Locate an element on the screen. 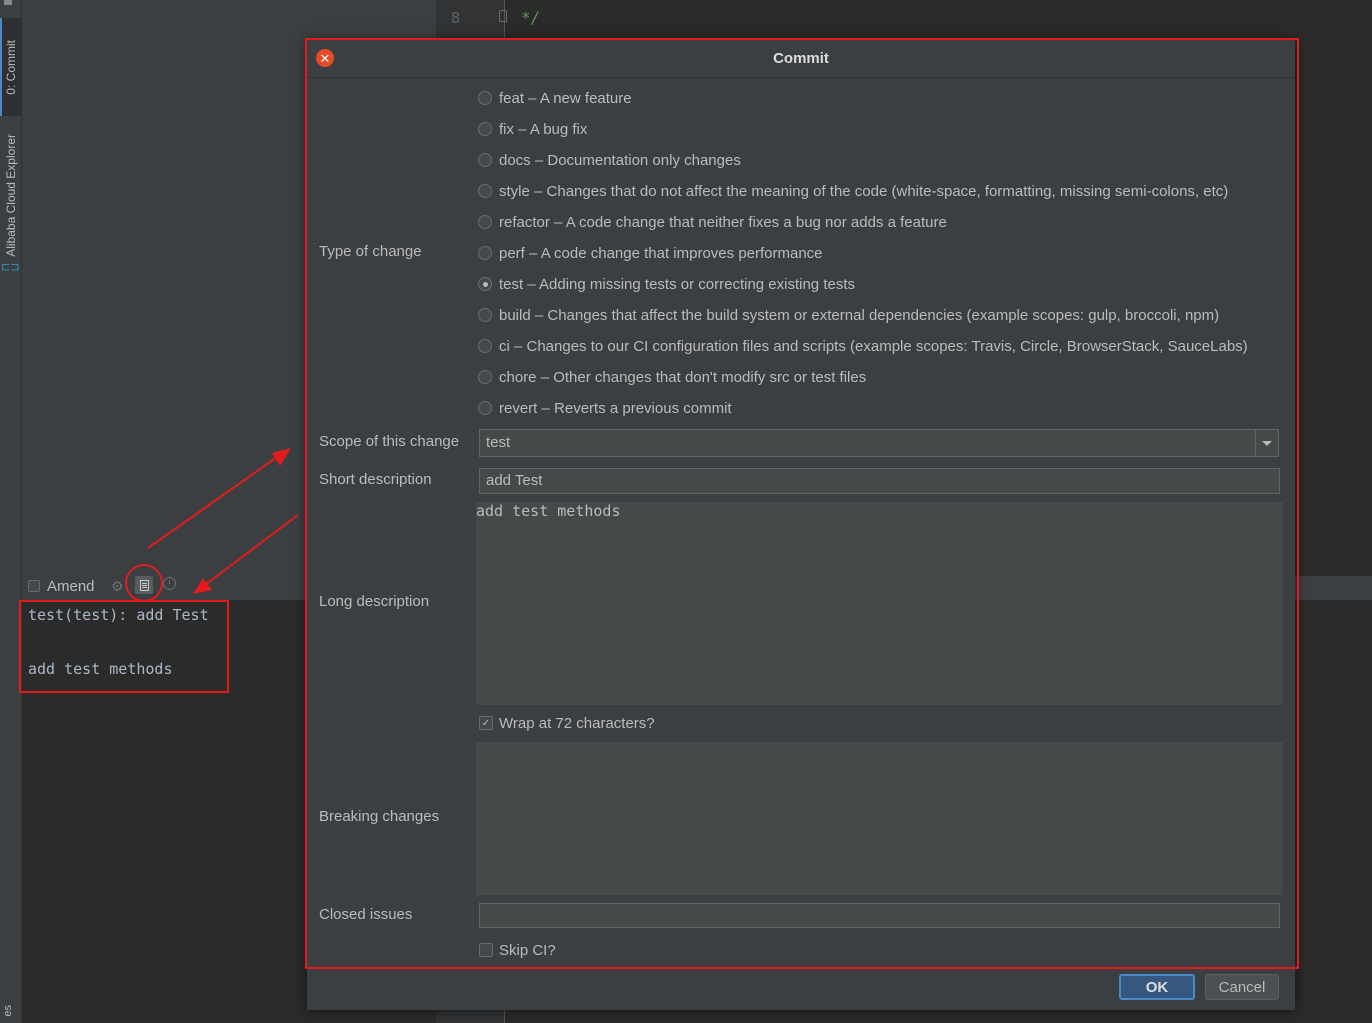 The image size is (1372, 1023). radio-style is located at coordinates (485, 191).